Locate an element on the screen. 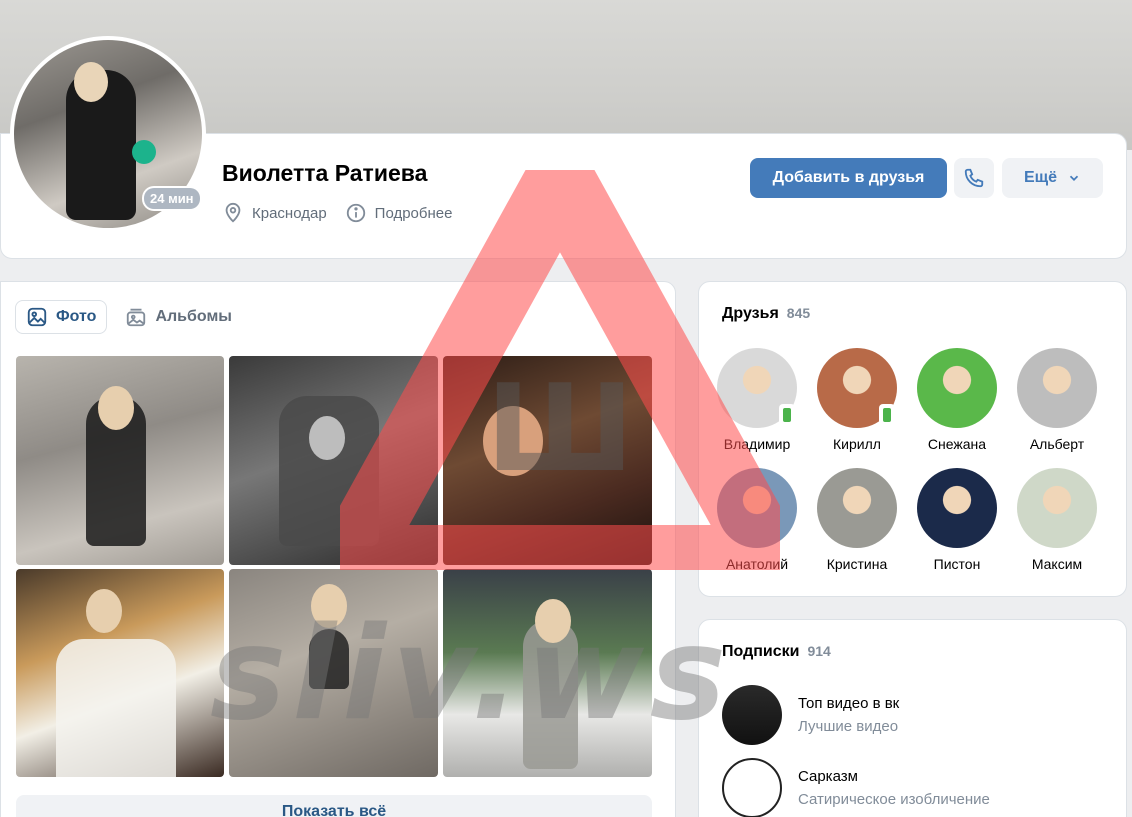  friend-name: Кирилл is located at coordinates (857, 444).